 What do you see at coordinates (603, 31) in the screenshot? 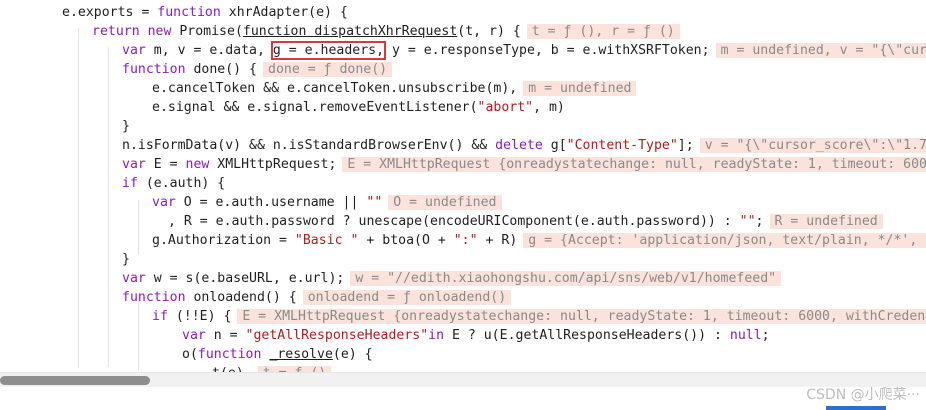
I see `inline-value-annotation: t = ƒ (), r = ƒ ()` at bounding box center [603, 31].